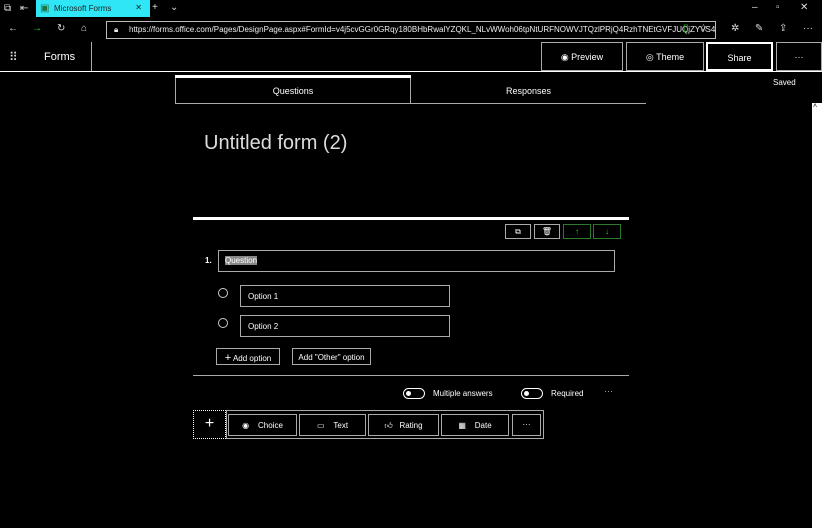 The image size is (822, 528). Describe the element at coordinates (341, 425) in the screenshot. I see `text-label: Text` at that location.